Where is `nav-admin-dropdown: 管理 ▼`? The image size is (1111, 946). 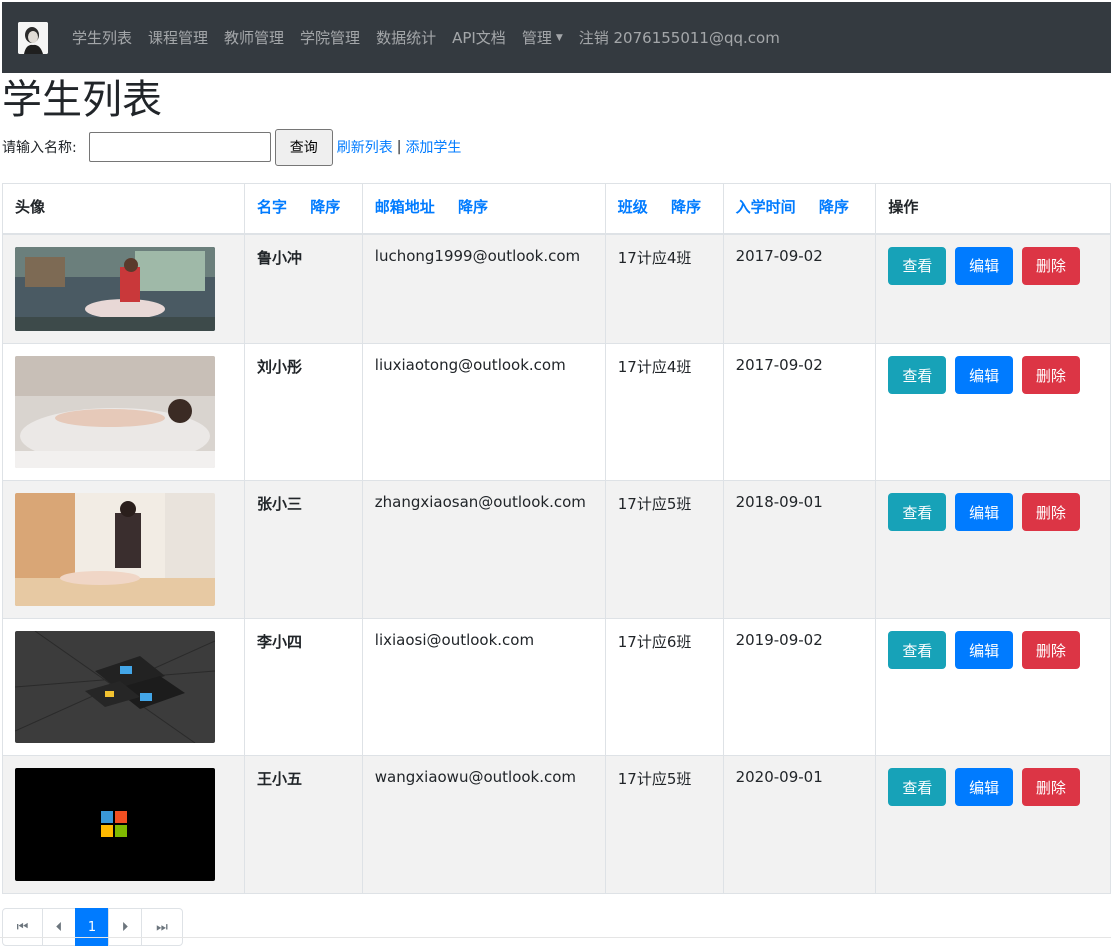 nav-admin-dropdown: 管理 ▼ is located at coordinates (542, 37).